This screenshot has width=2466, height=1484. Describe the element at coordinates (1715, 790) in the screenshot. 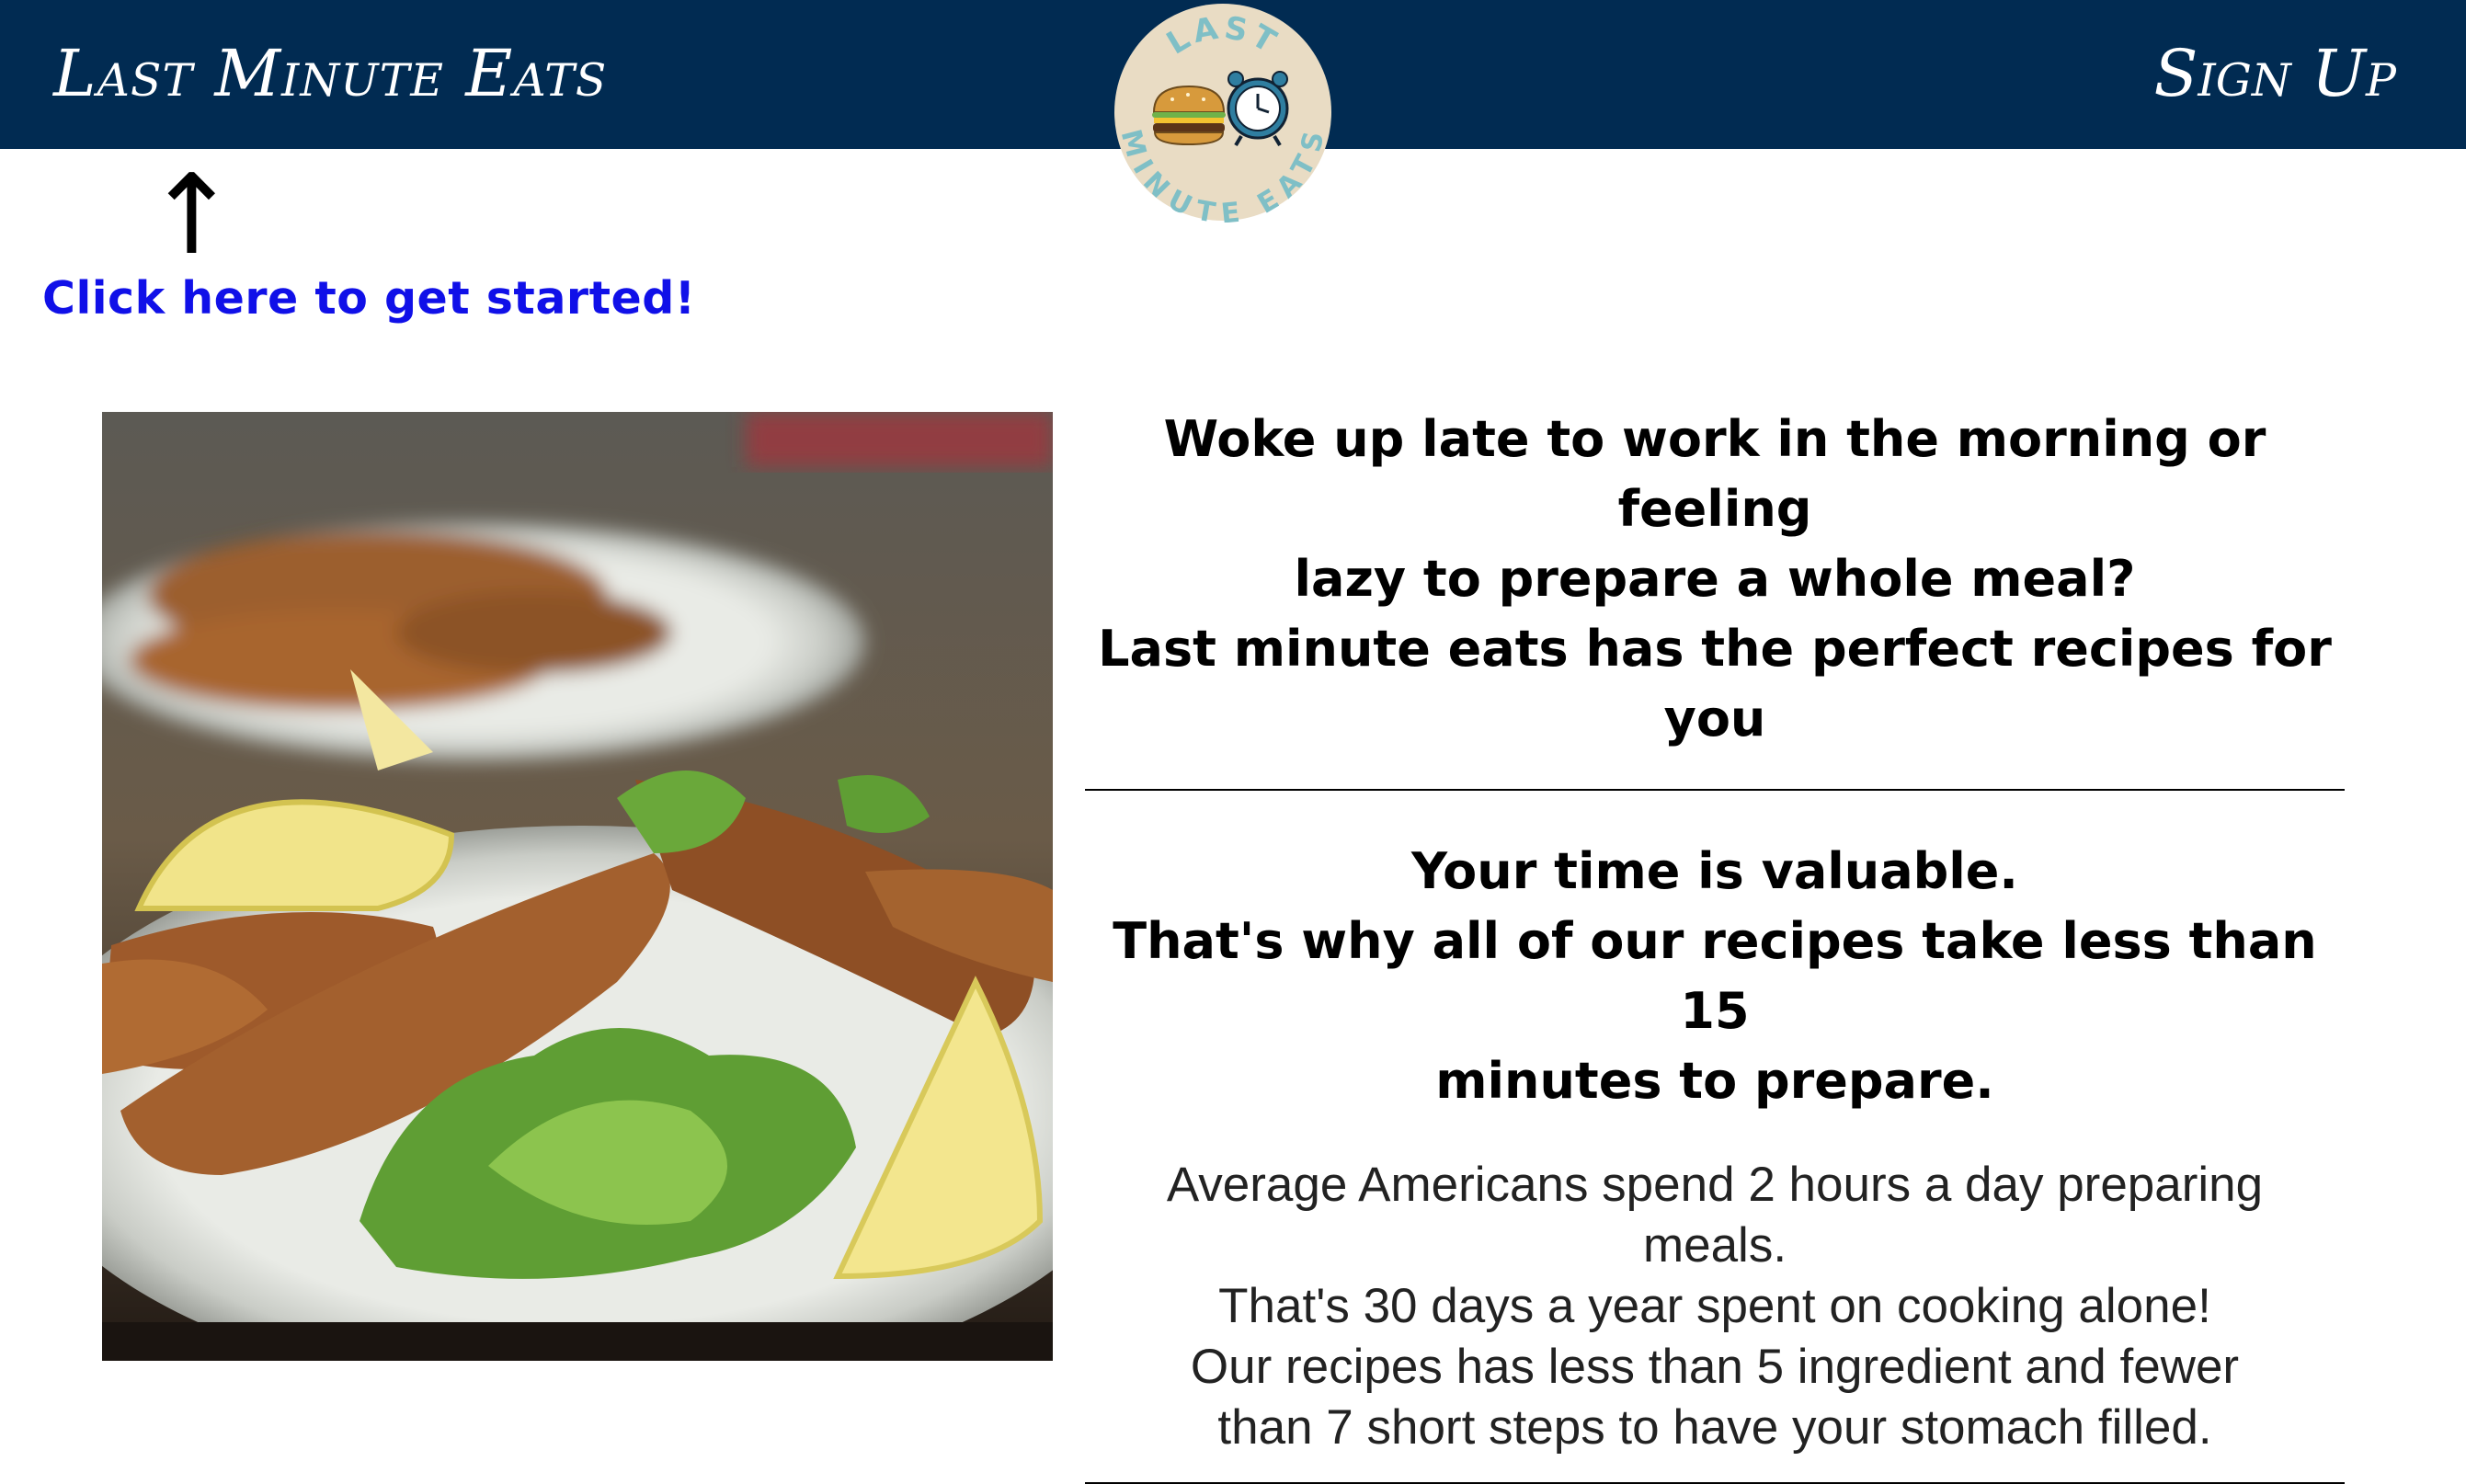

I see `section-divider` at that location.